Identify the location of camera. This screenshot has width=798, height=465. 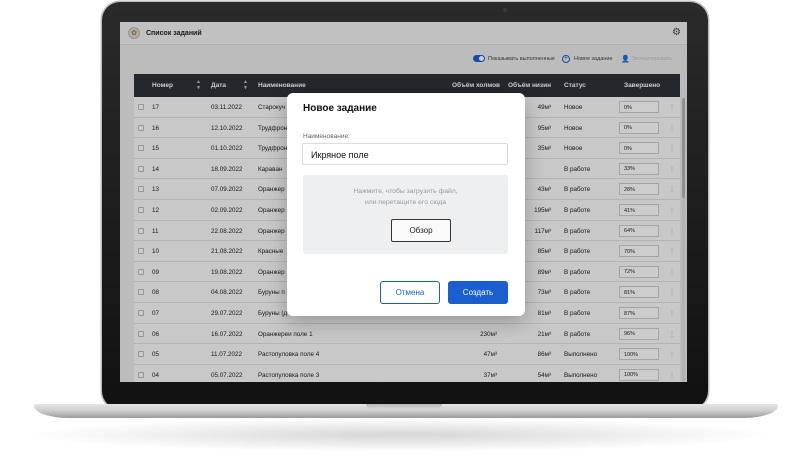
(505, 10).